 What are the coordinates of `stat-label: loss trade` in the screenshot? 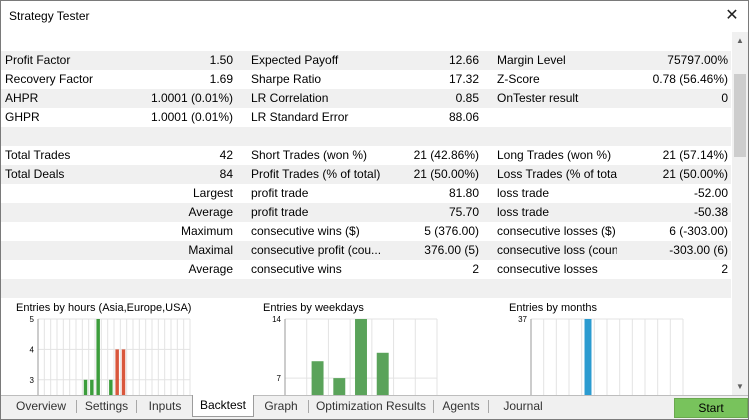 It's located at (523, 193).